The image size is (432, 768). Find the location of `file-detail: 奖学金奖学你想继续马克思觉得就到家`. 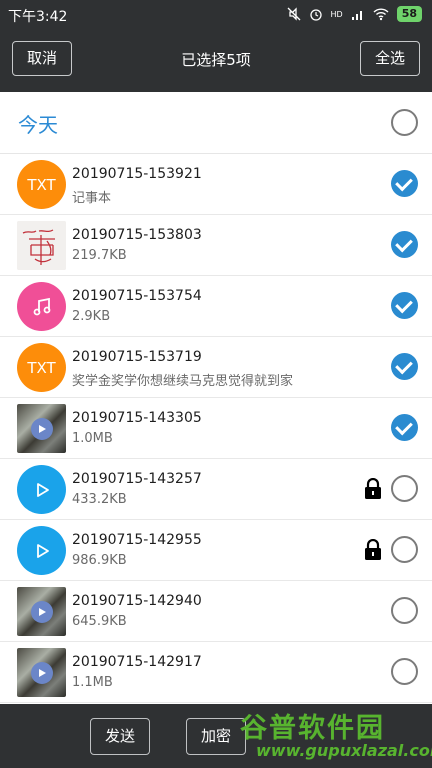

file-detail: 奖学金奖学你想继续马克思觉得就到家 is located at coordinates (183, 381).